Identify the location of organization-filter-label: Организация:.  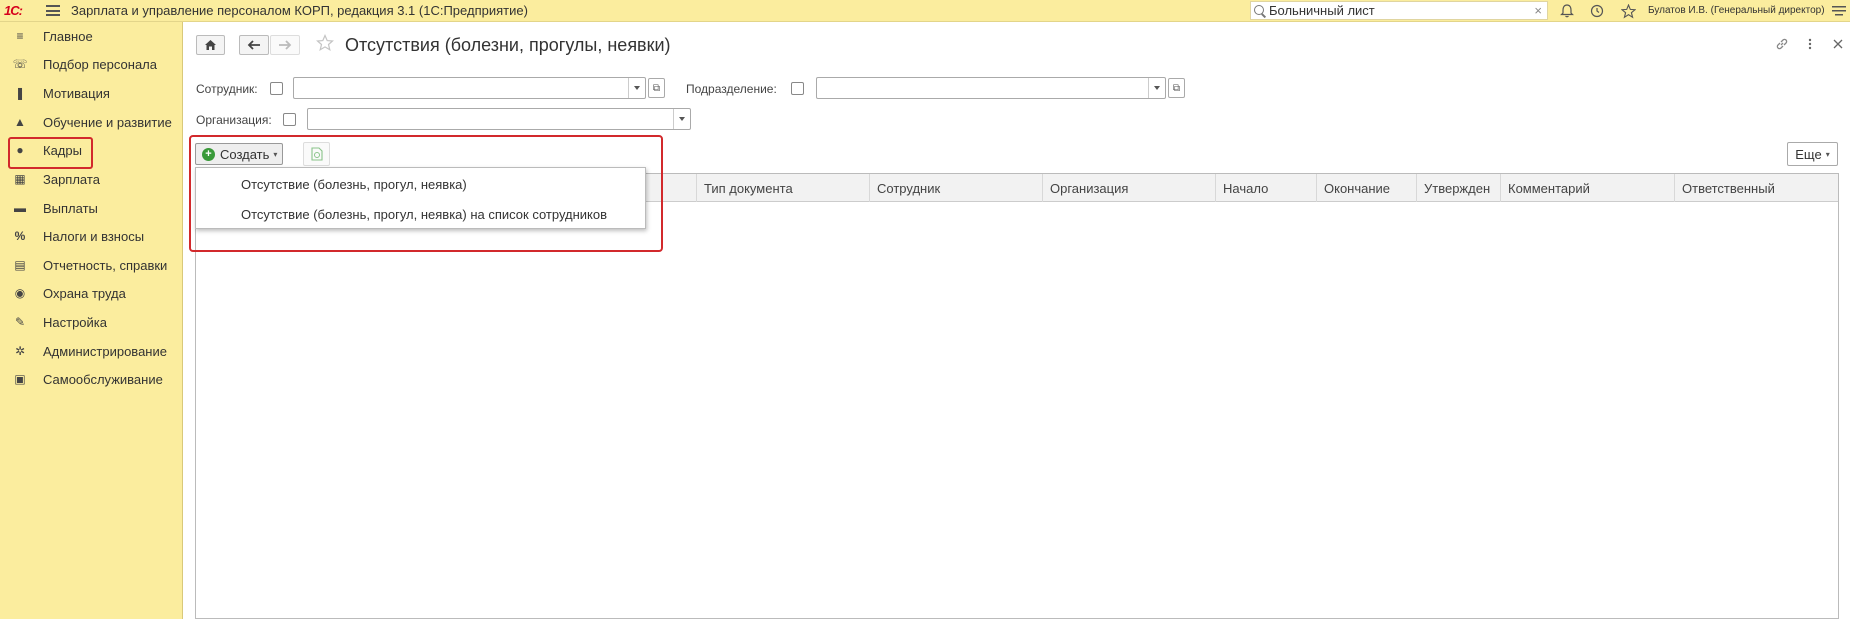
(234, 120).